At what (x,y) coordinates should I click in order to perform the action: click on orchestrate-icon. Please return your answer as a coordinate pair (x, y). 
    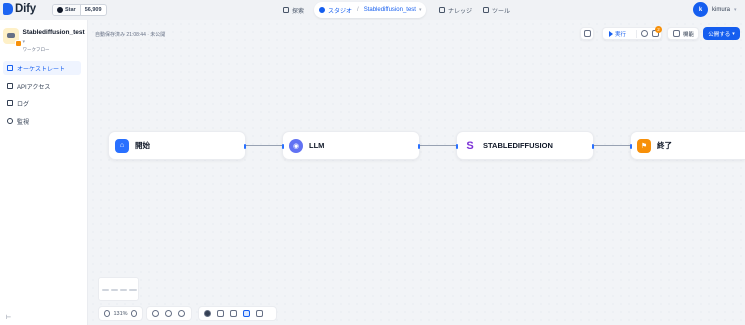
    Looking at the image, I should click on (10, 68).